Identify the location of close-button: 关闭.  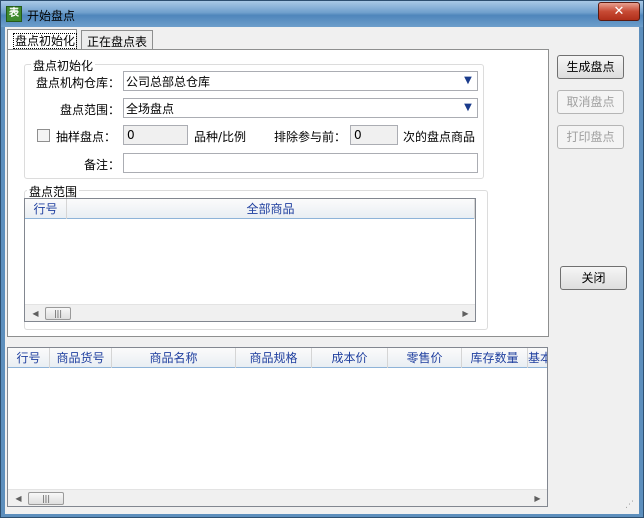
(593, 278).